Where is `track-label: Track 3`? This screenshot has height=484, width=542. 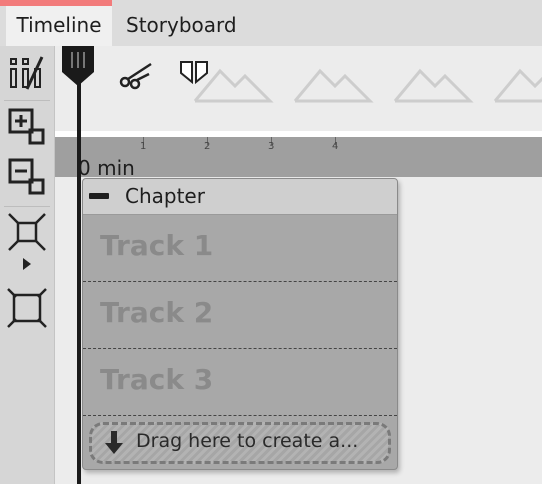
track-label: Track 3 is located at coordinates (157, 379).